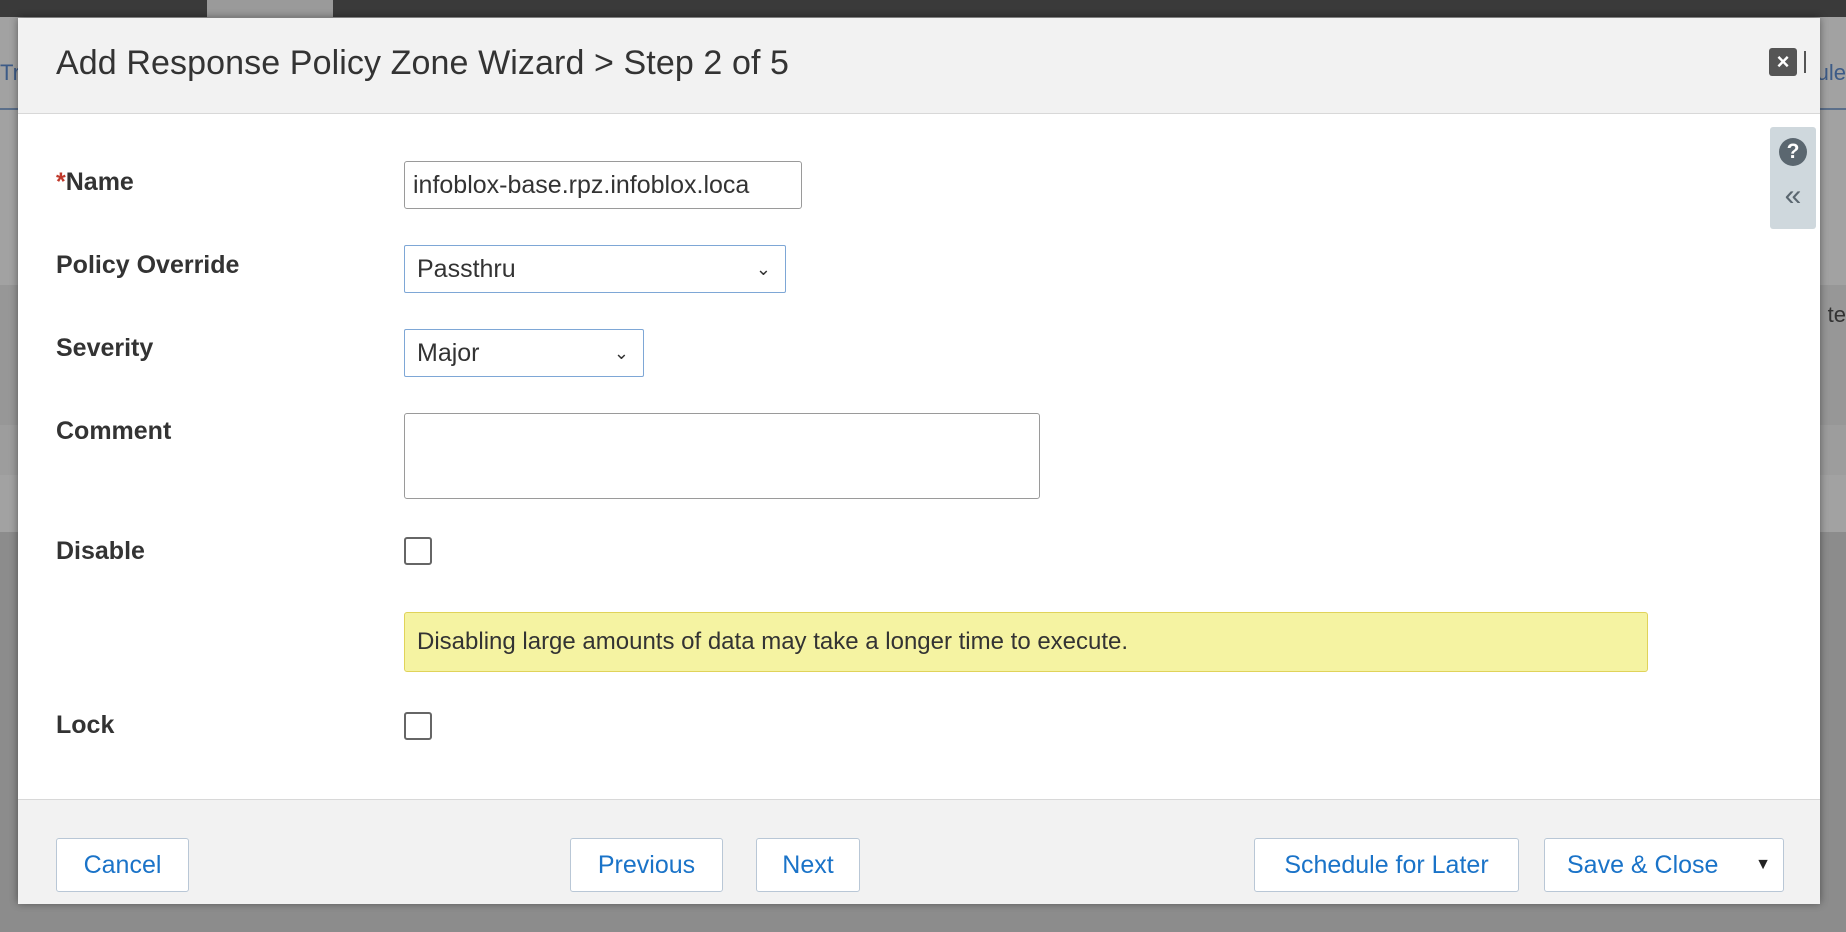  I want to click on policy-override-value: Passthru, so click(466, 269).